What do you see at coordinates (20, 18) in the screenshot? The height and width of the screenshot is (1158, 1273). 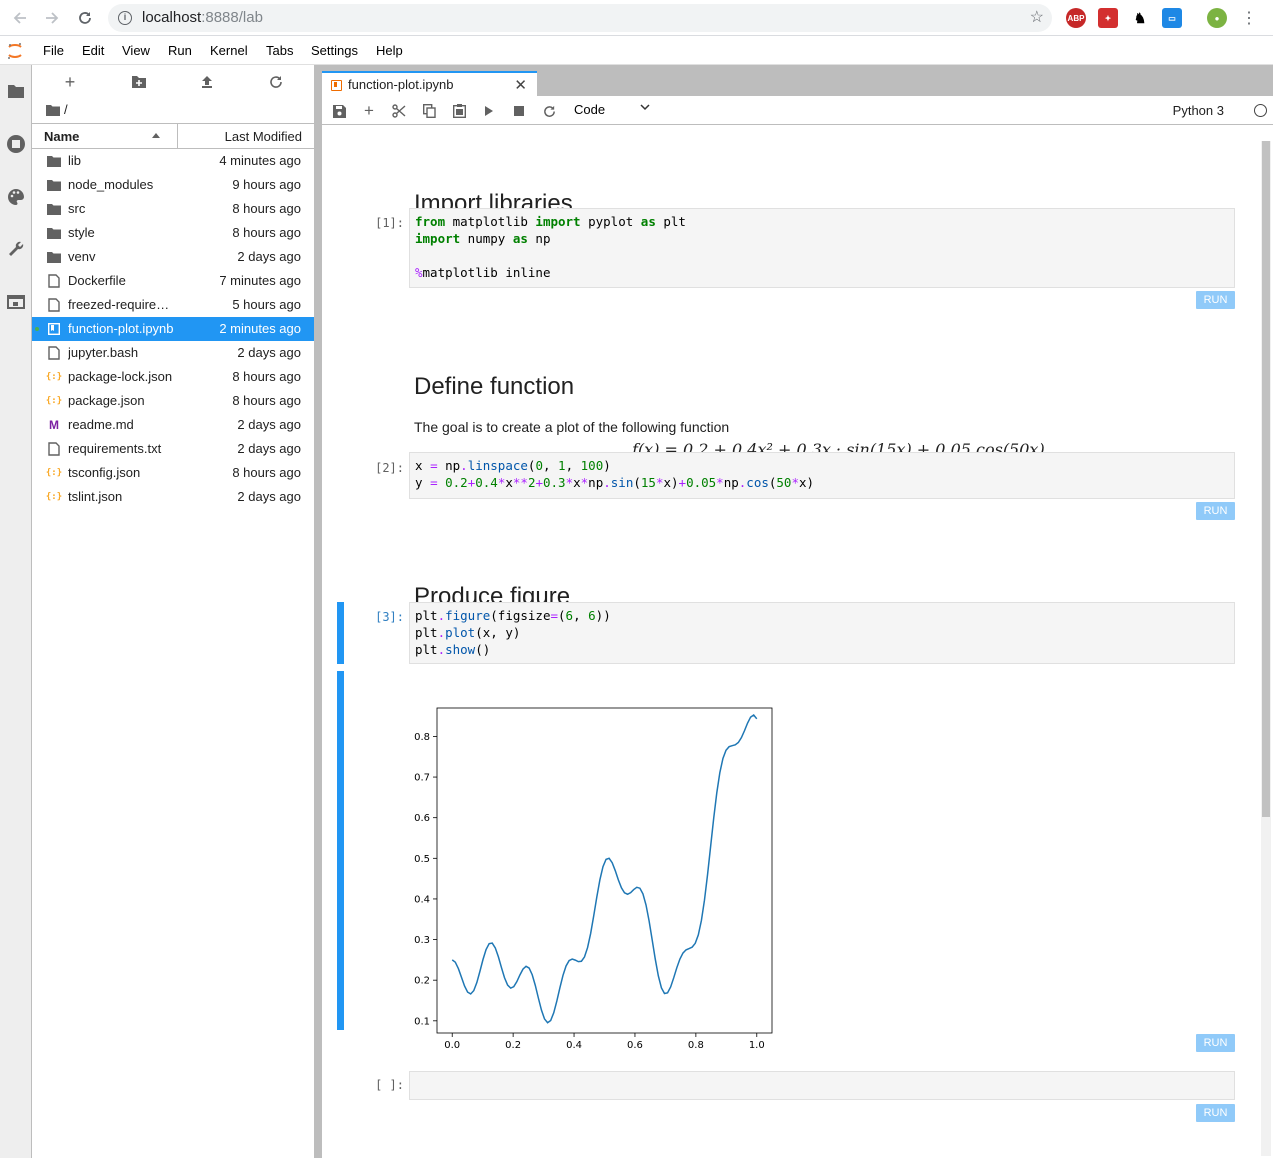 I see `back-icon` at bounding box center [20, 18].